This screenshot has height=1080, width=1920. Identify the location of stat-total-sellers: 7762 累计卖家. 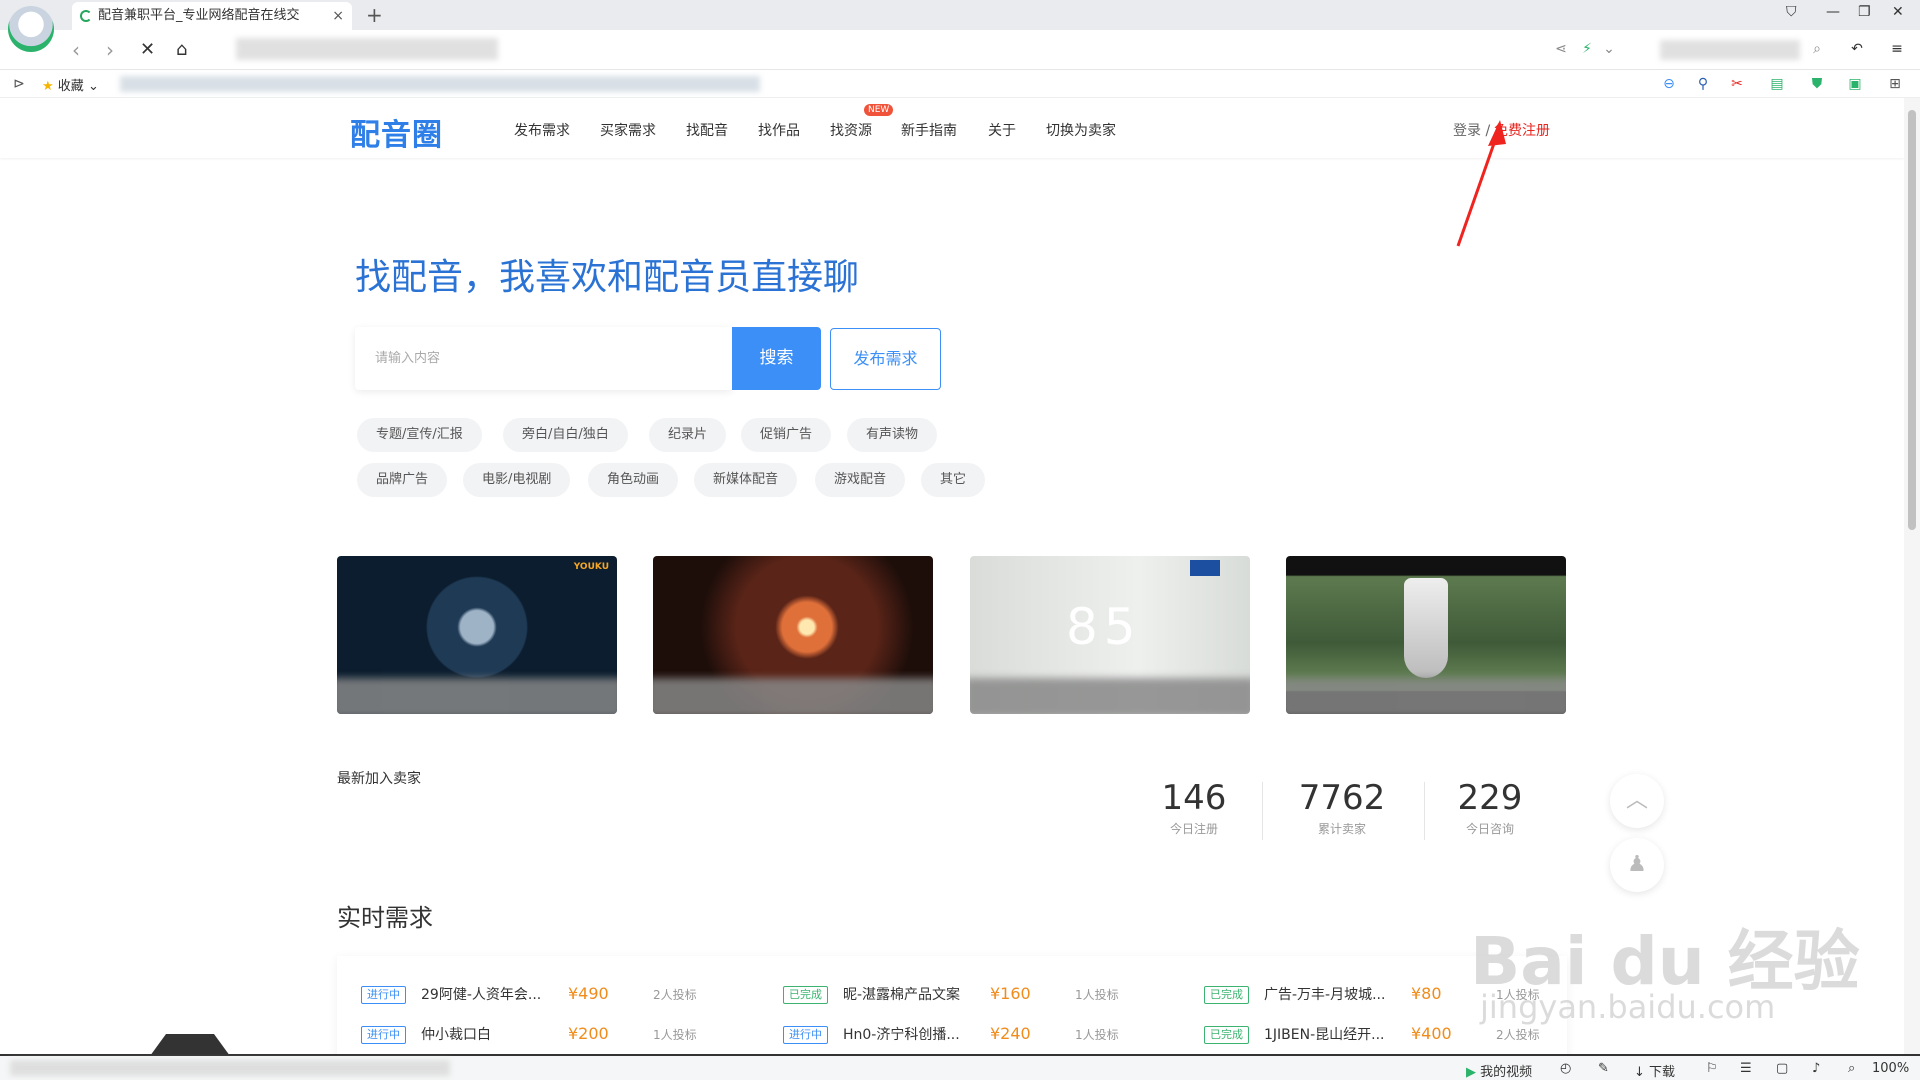
(1342, 807).